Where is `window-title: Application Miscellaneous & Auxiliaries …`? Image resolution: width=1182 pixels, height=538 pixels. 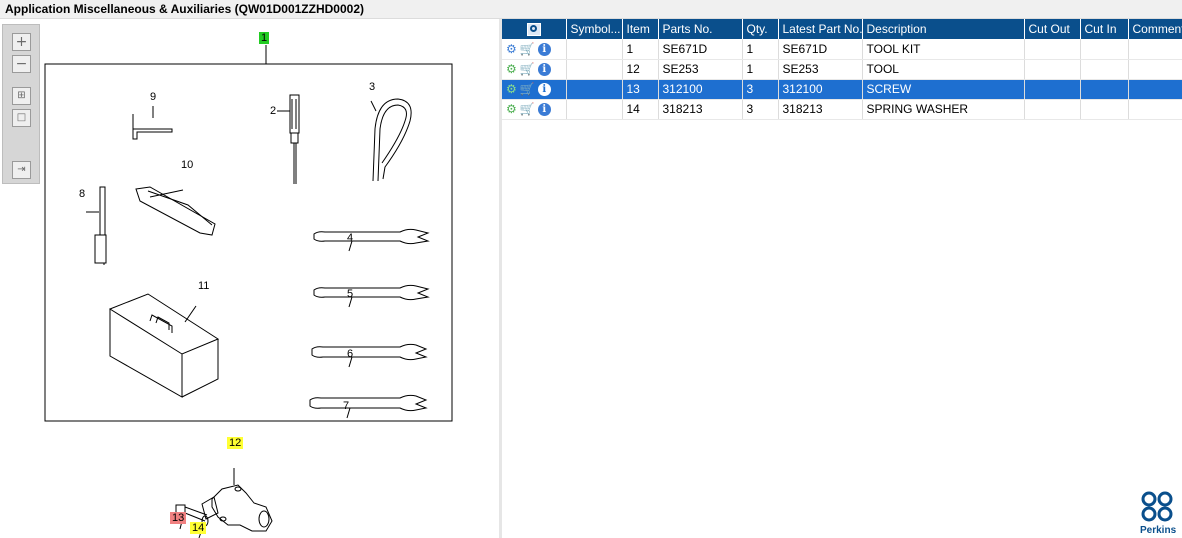 window-title: Application Miscellaneous & Auxiliaries … is located at coordinates (184, 9).